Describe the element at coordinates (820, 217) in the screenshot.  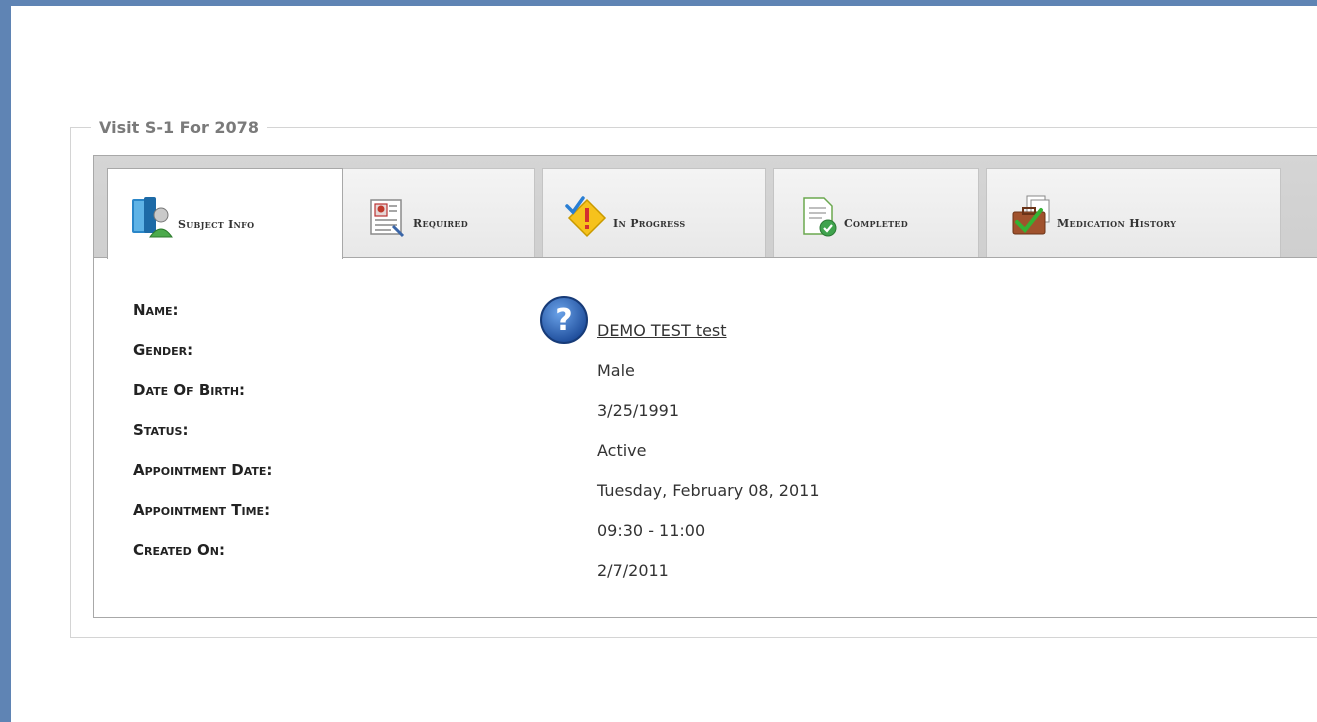
I see `completed-icon` at that location.